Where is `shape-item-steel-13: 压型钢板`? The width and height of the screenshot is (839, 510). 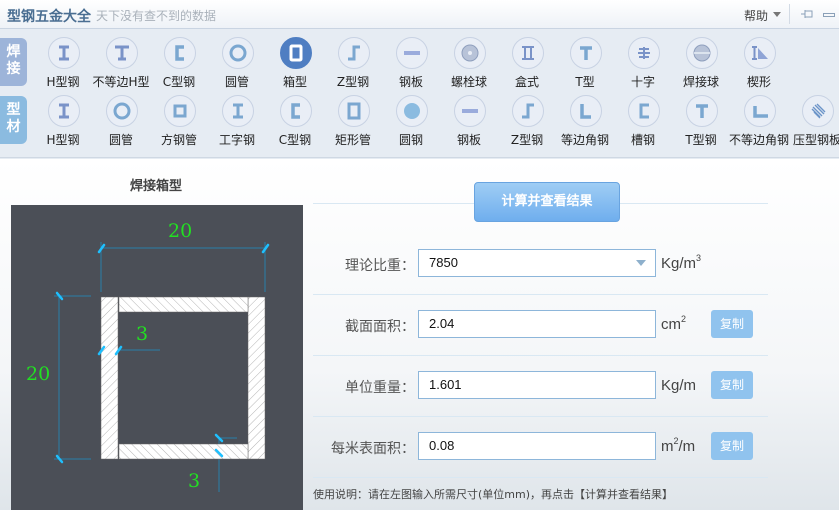
shape-item-steel-13: 压型钢板 is located at coordinates (813, 121).